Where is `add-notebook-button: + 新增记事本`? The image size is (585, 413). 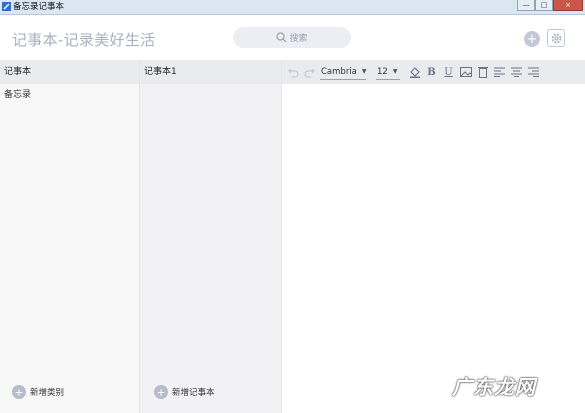 add-notebook-button: + 新增记事本 is located at coordinates (184, 392).